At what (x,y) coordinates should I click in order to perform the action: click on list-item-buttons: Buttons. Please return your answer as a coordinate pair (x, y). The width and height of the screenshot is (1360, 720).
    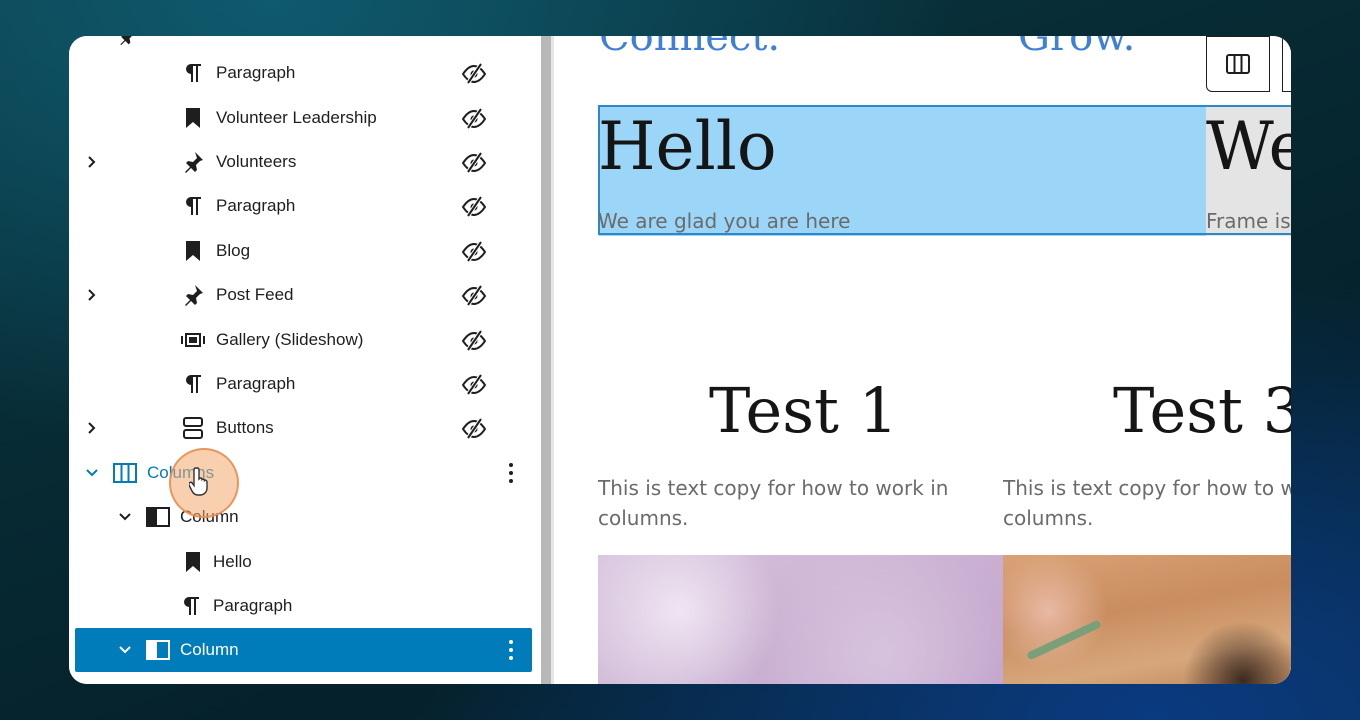
    Looking at the image, I should click on (303, 428).